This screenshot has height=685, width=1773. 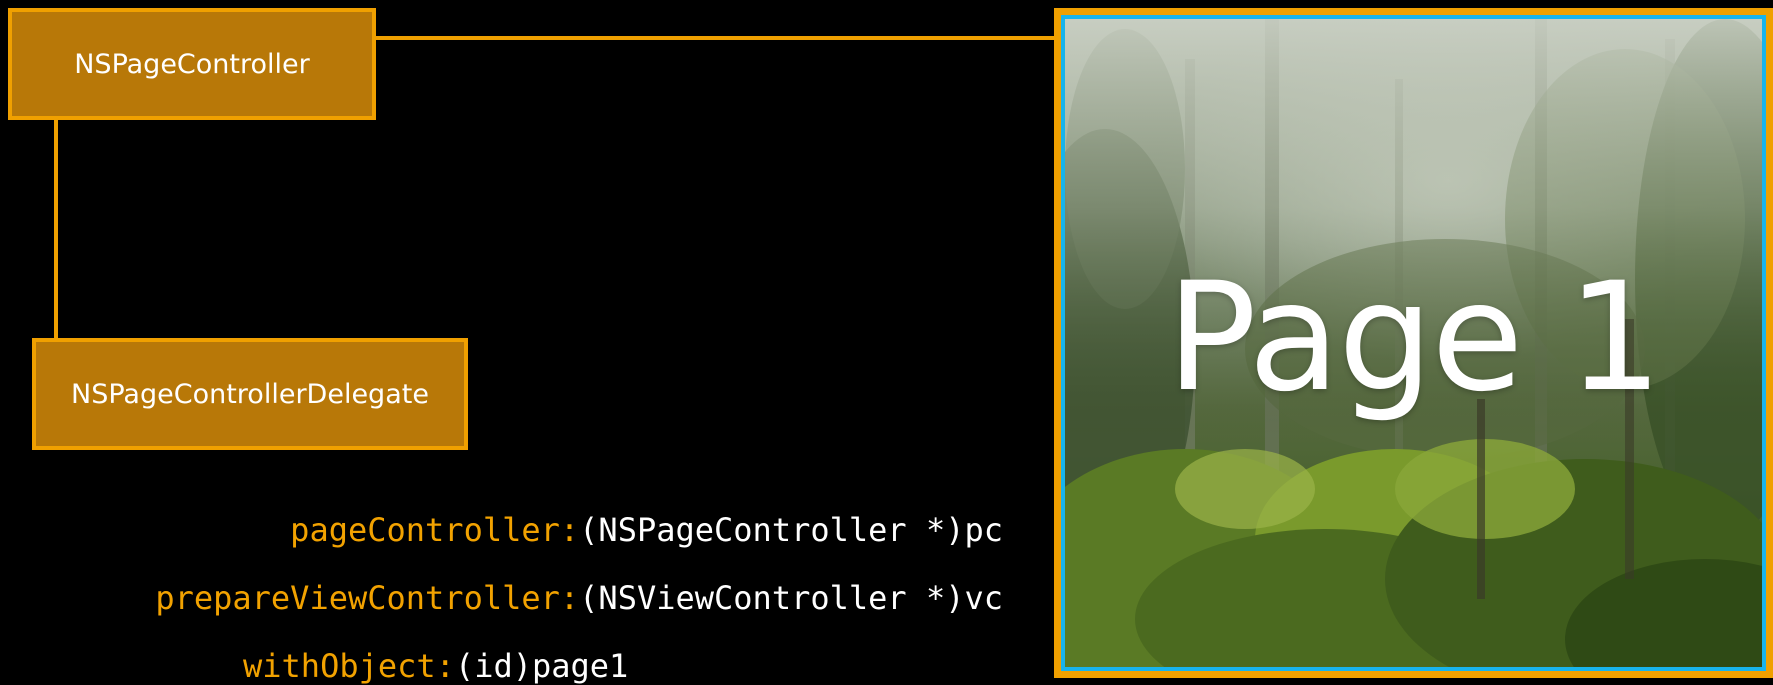 What do you see at coordinates (435, 530) in the screenshot?
I see `code-selector: pageController:` at bounding box center [435, 530].